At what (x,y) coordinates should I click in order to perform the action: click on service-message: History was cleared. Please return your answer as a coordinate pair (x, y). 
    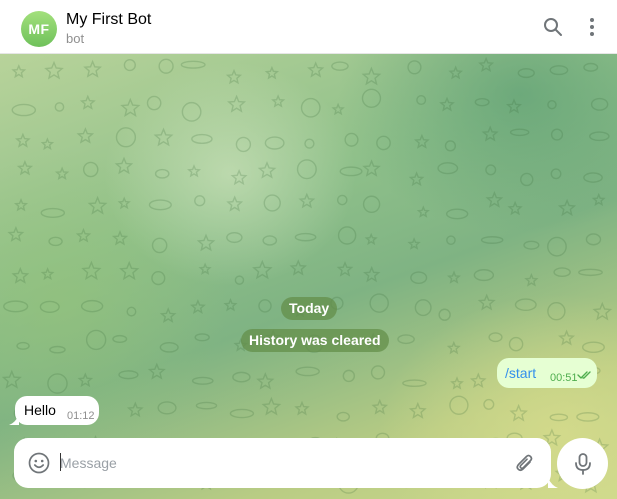
    Looking at the image, I should click on (315, 340).